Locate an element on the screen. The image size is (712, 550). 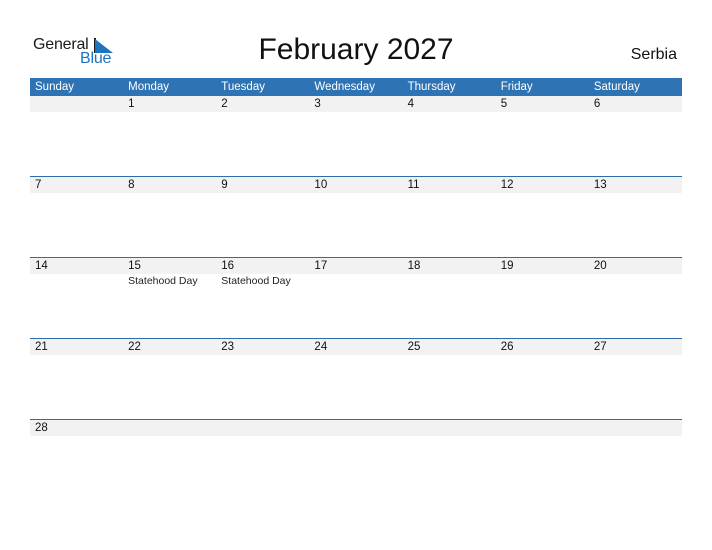
day-cell: 23 is located at coordinates (262, 379).